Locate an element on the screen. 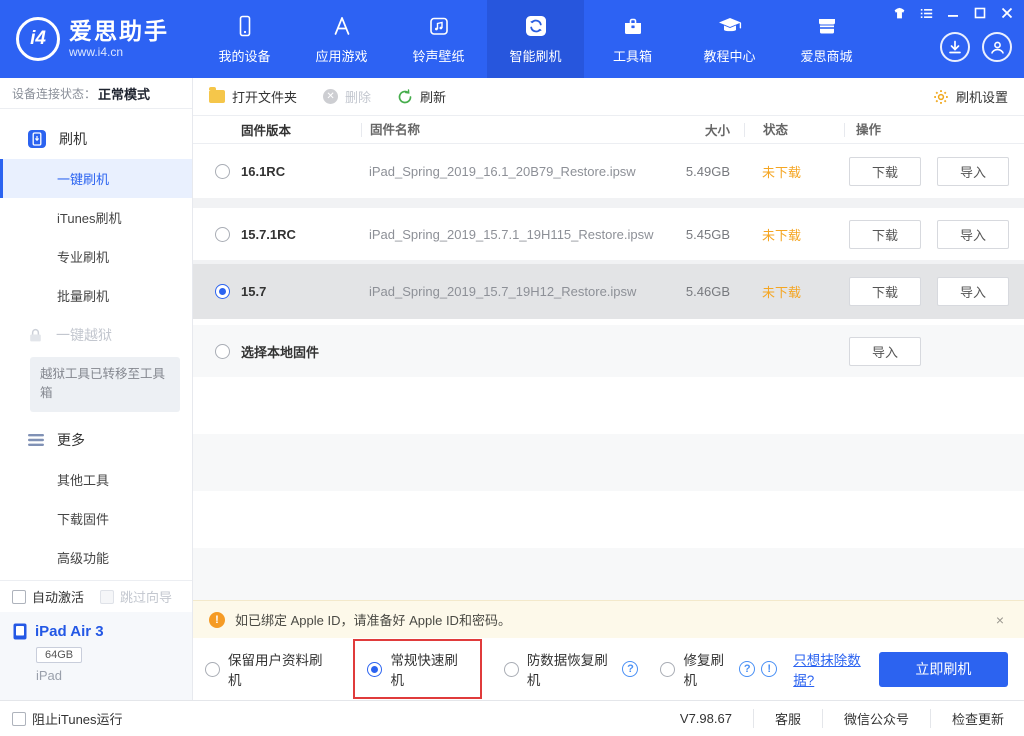 The width and height of the screenshot is (1024, 736). option-normal-fast-flash: 常规快速刷机 is located at coordinates (417, 669).